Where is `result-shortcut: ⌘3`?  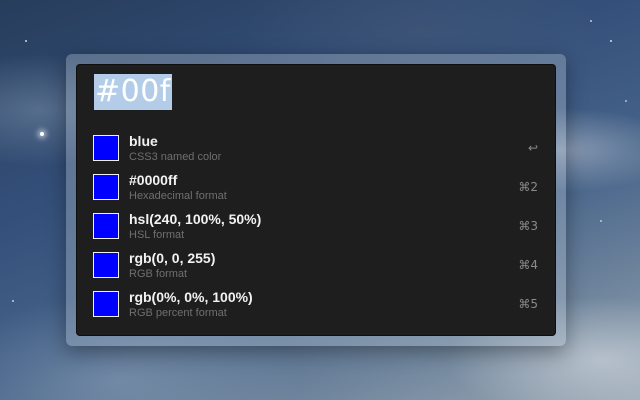
result-shortcut: ⌘3 is located at coordinates (528, 226).